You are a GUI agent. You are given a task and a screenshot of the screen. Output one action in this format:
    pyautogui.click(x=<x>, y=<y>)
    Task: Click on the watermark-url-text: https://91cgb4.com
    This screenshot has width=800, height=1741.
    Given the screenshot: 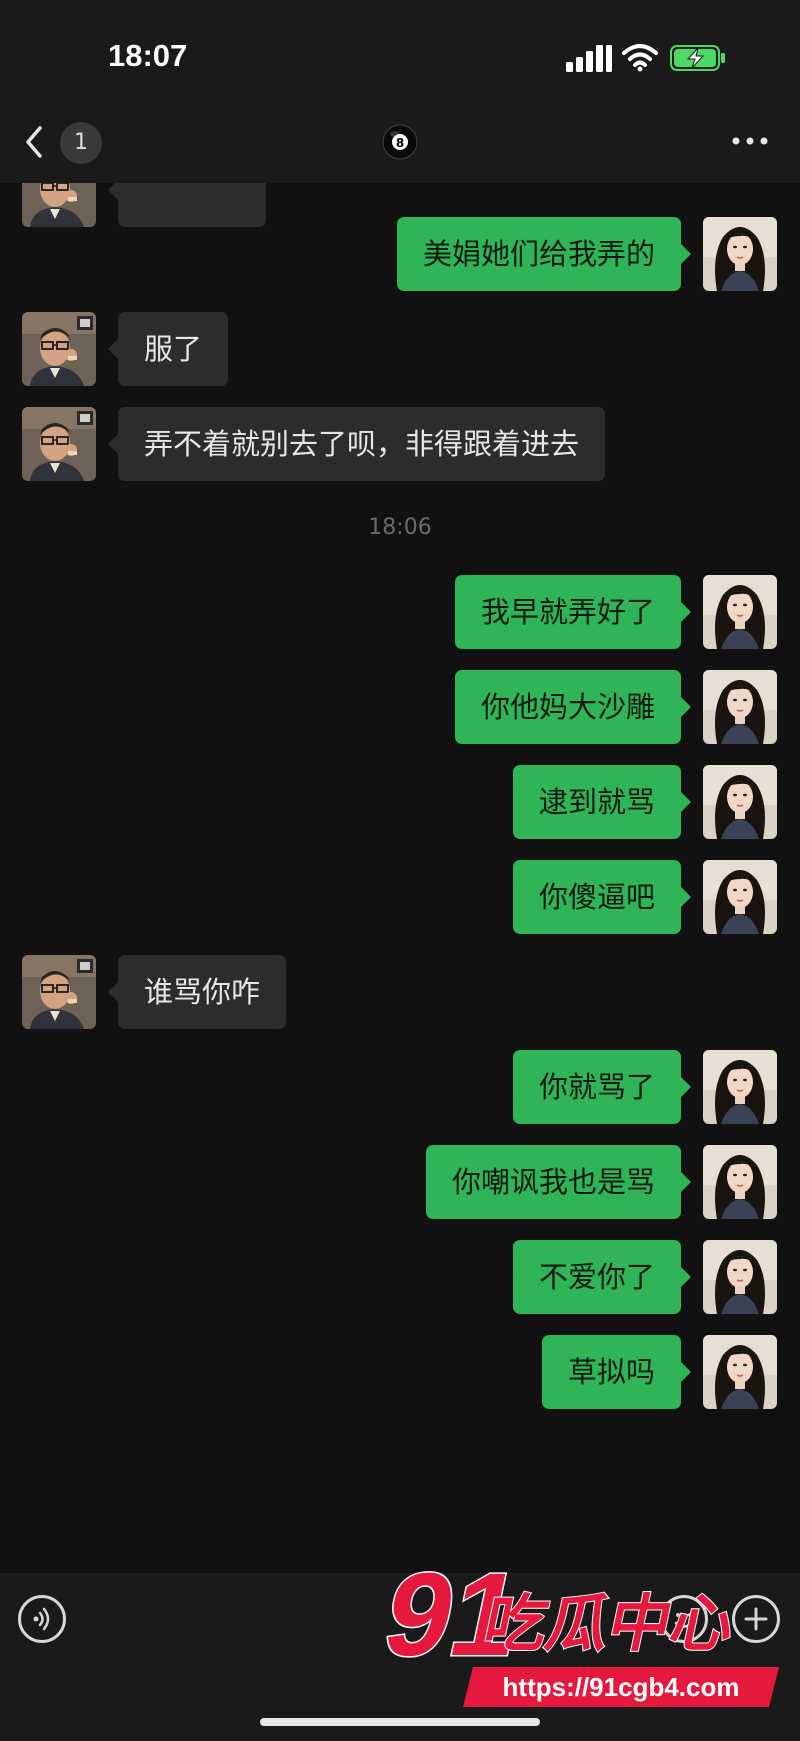 What is the action you would take?
    pyautogui.click(x=621, y=1687)
    